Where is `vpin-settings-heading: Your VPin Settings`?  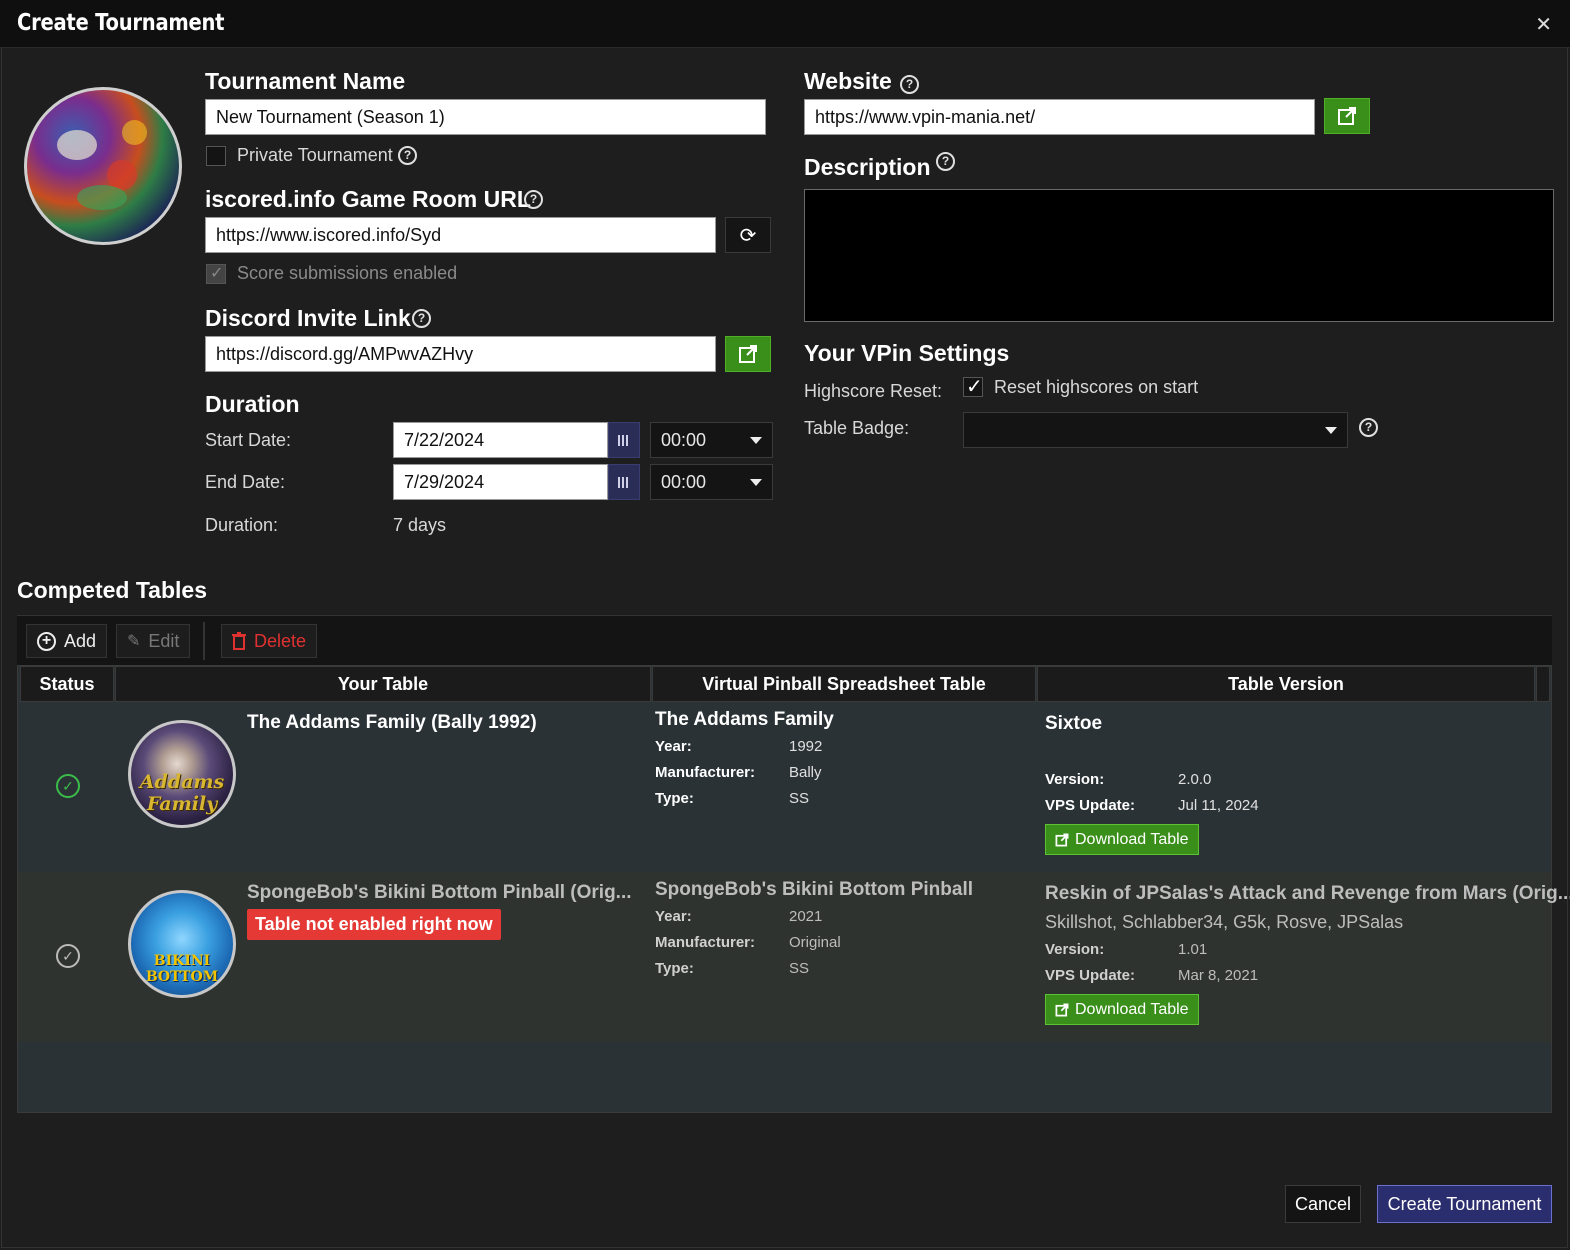 vpin-settings-heading: Your VPin Settings is located at coordinates (907, 353).